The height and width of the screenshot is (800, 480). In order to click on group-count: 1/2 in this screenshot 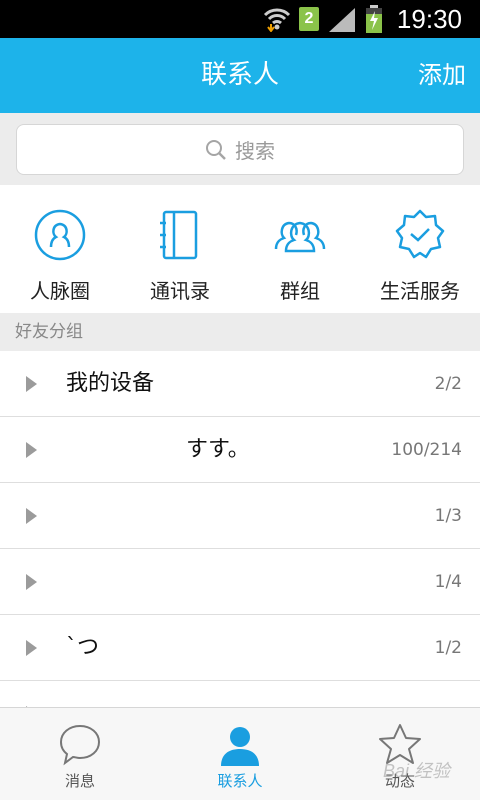, I will do `click(448, 648)`.